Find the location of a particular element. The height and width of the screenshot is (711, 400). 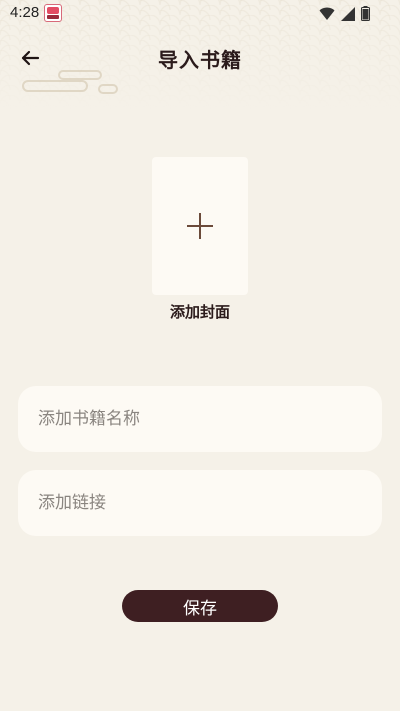

status-time: 4:28 is located at coordinates (25, 12).